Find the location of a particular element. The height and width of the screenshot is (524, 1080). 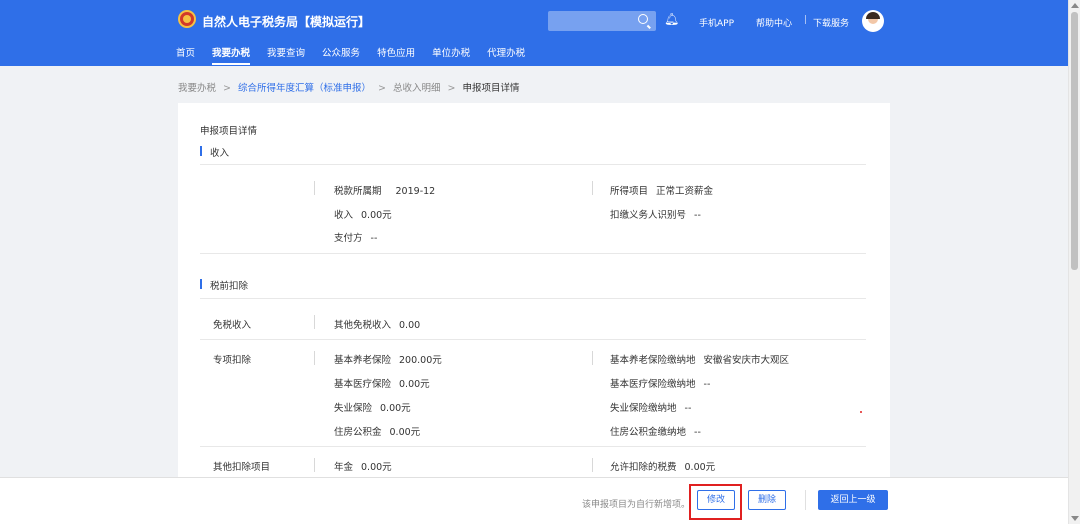

unemployment-value: 0.00元 is located at coordinates (395, 408).